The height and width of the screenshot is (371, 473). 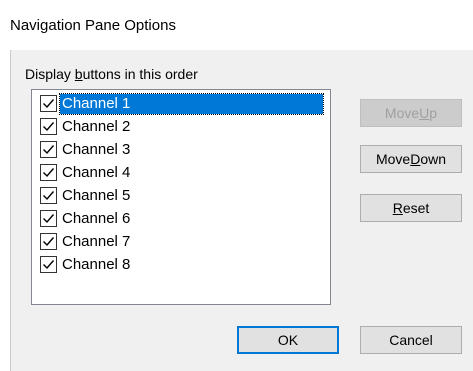 I want to click on list-item-channel-6: Channel 6, so click(x=86, y=218).